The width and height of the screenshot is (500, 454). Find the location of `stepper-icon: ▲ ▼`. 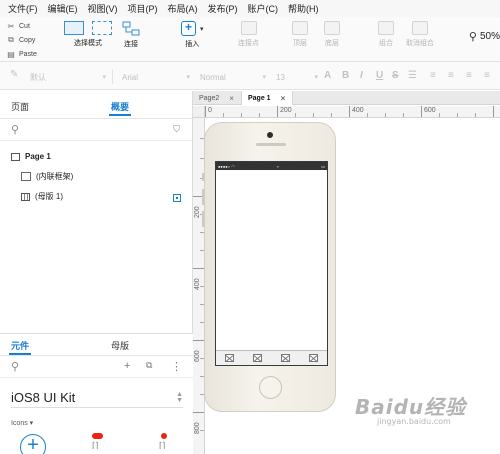

stepper-icon: ▲ ▼ is located at coordinates (179, 397).